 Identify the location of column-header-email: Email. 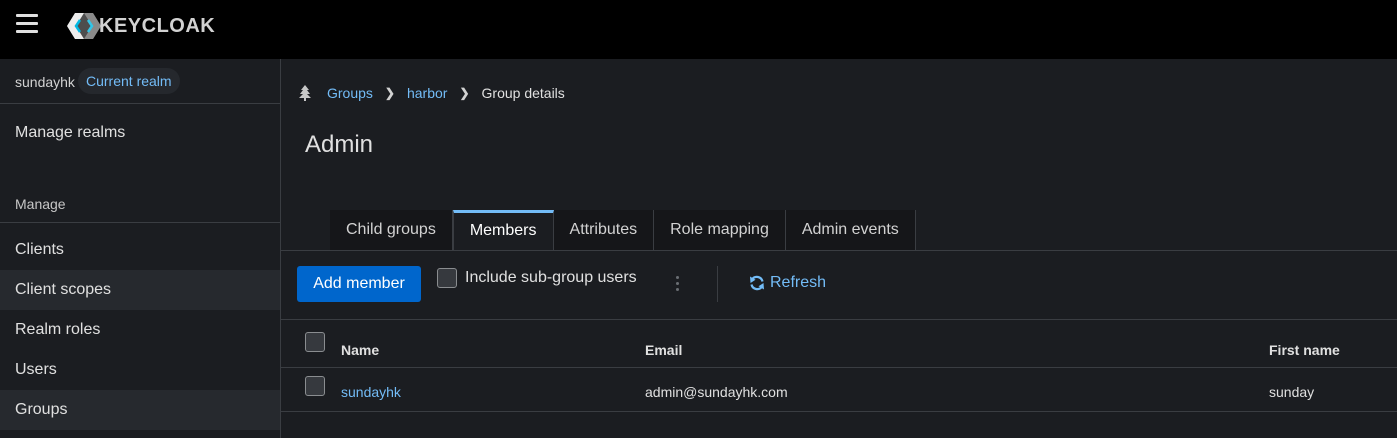
(663, 350).